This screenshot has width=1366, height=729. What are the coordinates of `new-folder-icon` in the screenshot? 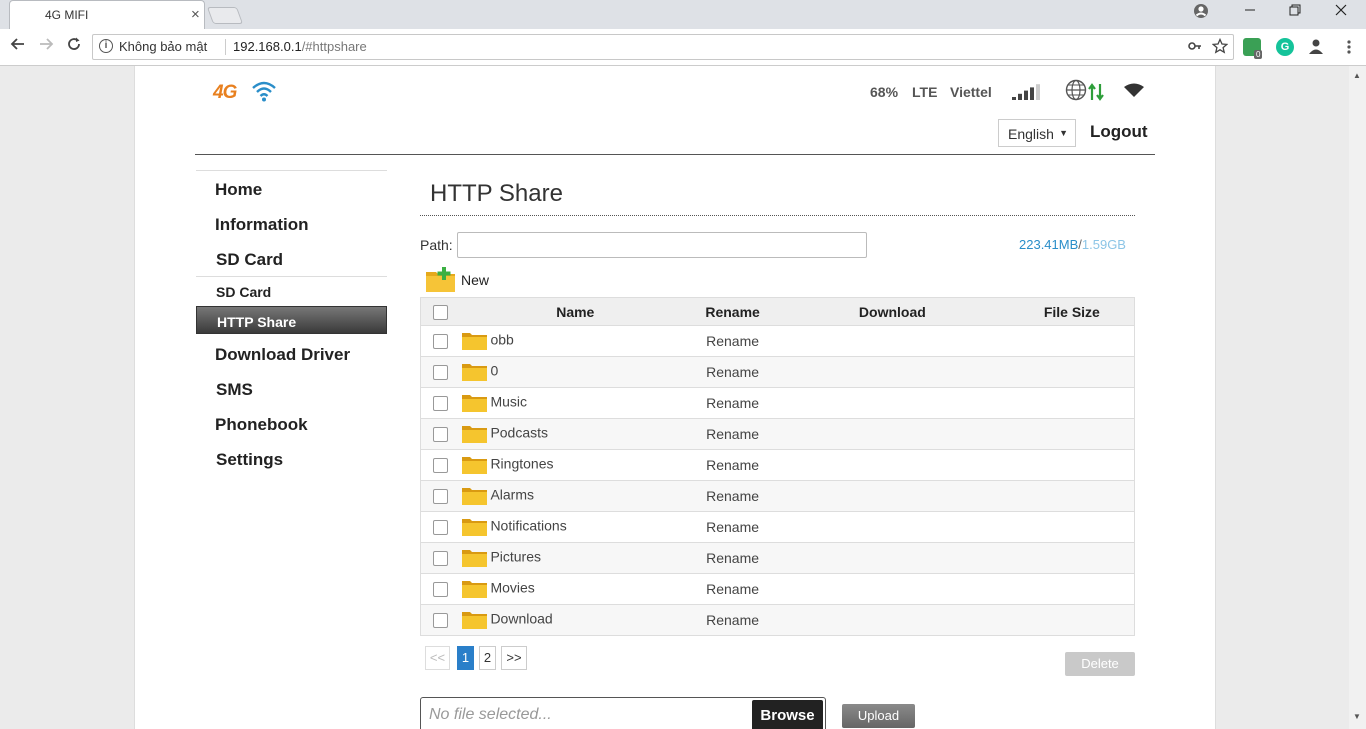 It's located at (441, 279).